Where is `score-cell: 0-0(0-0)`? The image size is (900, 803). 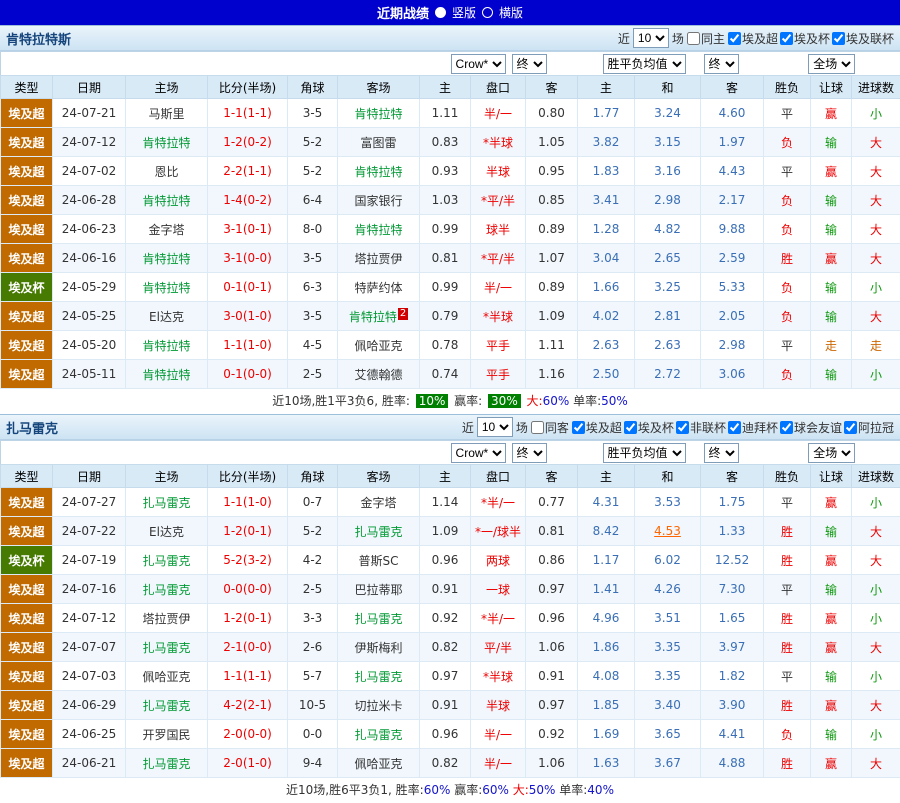 score-cell: 0-0(0-0) is located at coordinates (248, 589).